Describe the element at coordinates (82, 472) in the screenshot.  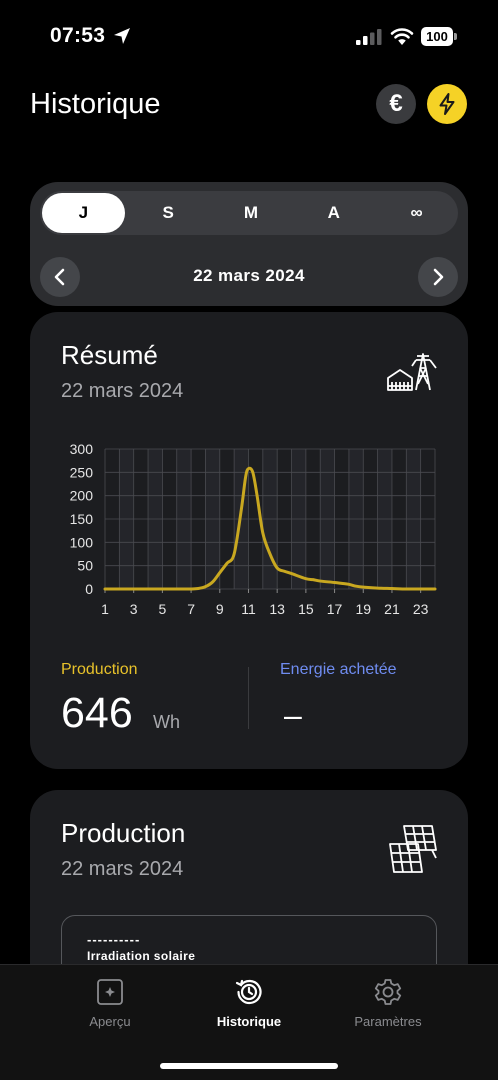
I see `y-tick-label: 250` at that location.